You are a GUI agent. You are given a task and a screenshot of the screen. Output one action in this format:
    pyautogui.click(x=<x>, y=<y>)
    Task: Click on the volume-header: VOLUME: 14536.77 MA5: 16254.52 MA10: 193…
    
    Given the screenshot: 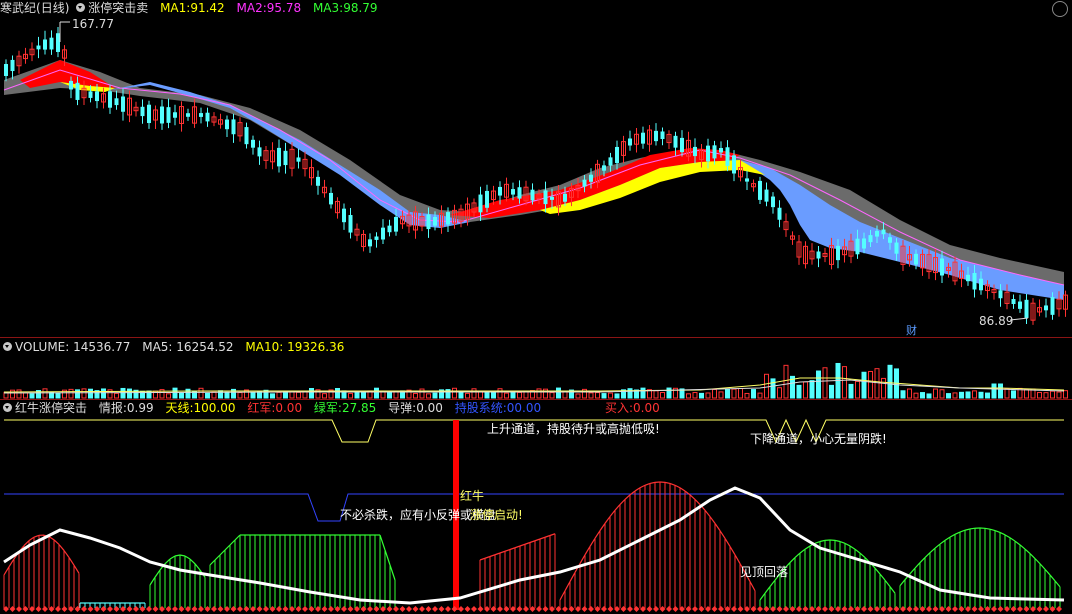 What is the action you would take?
    pyautogui.click(x=172, y=347)
    